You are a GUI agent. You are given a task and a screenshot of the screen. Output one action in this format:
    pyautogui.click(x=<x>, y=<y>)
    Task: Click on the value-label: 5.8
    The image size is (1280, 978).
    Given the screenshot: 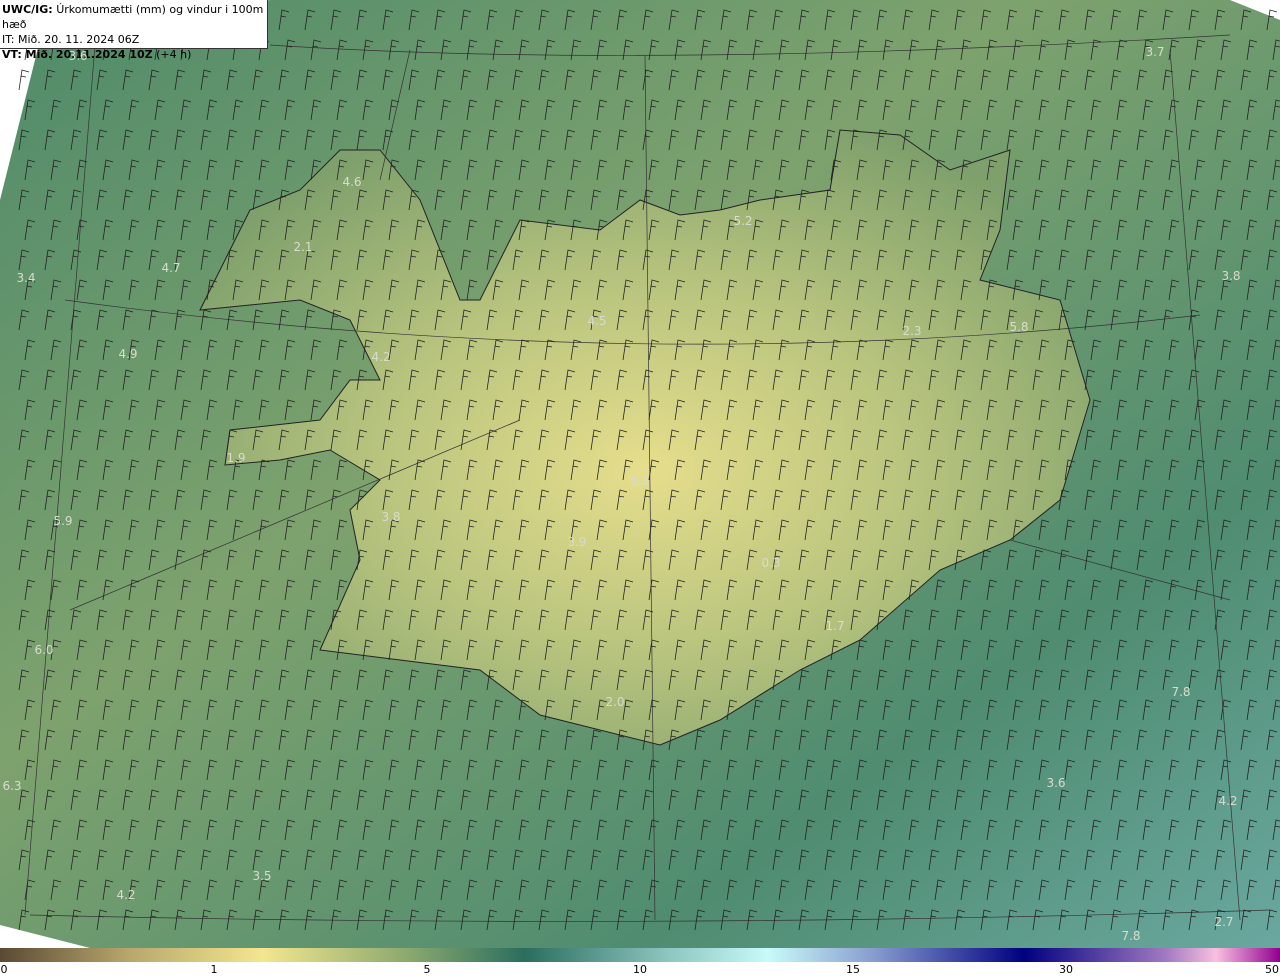 What is the action you would take?
    pyautogui.click(x=1019, y=327)
    